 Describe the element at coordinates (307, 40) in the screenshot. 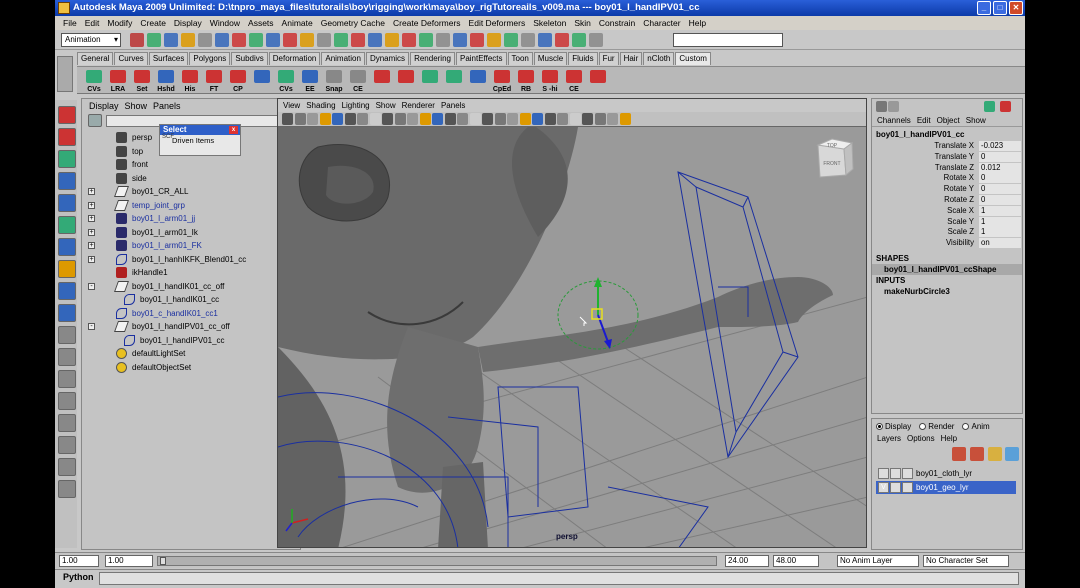

I see `status-line-tool-11-icon` at that location.